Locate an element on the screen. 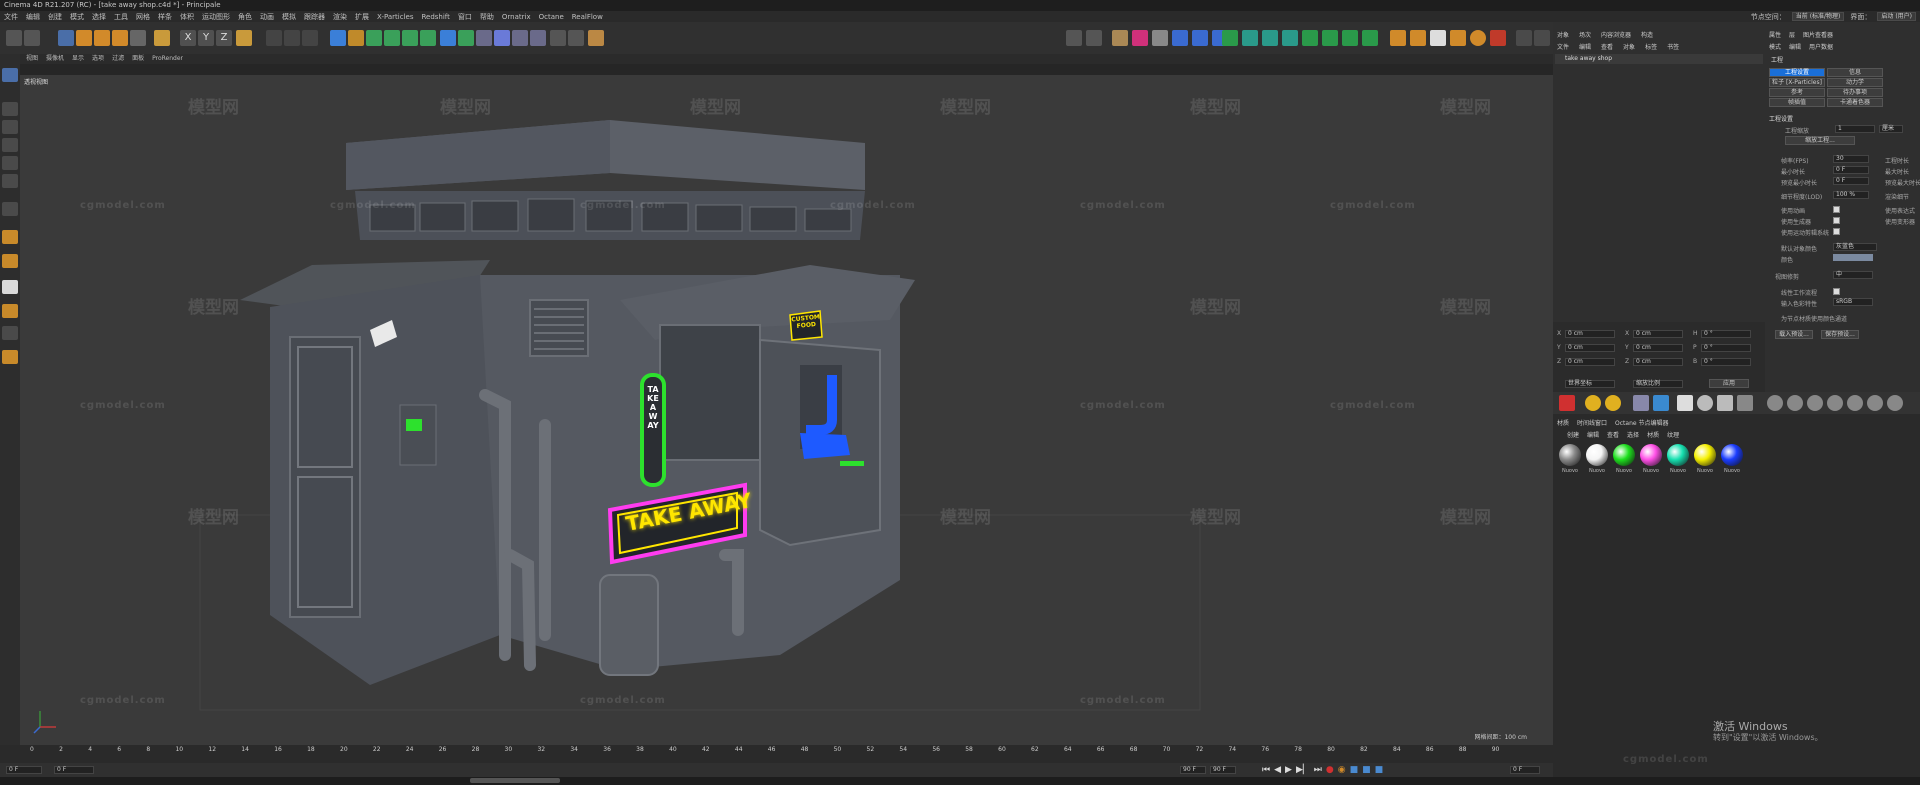 The image size is (1920, 785). mm-menu-select: 选择 is located at coordinates (1633, 434).